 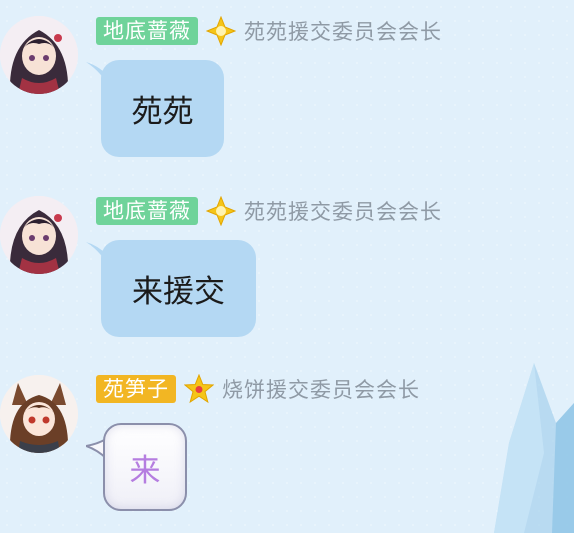 I want to click on yellow-star-badge-icon, so click(x=199, y=389).